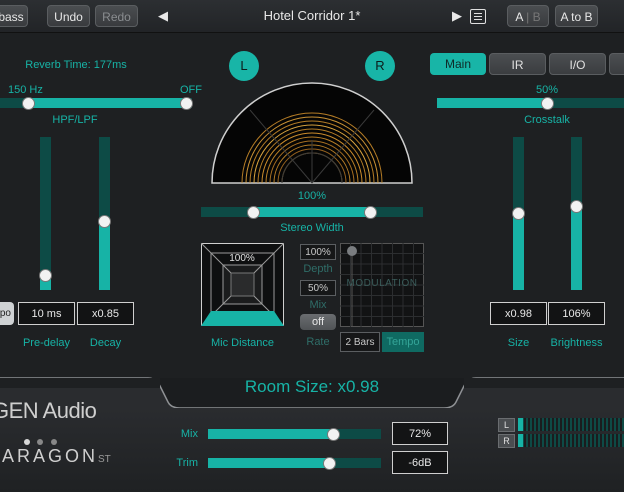  I want to click on decay-value-box: x0.85, so click(105, 313).